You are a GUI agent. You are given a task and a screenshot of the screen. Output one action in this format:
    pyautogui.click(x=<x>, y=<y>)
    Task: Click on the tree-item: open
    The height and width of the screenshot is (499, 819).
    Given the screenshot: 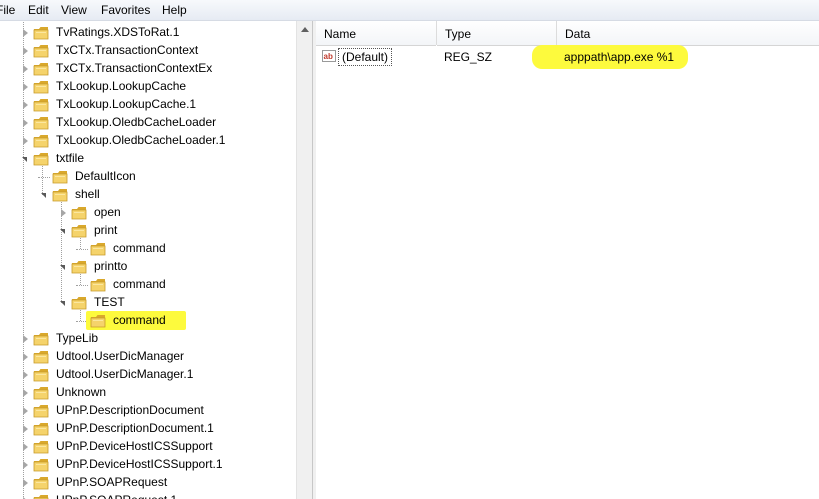 What is the action you would take?
    pyautogui.click(x=148, y=213)
    